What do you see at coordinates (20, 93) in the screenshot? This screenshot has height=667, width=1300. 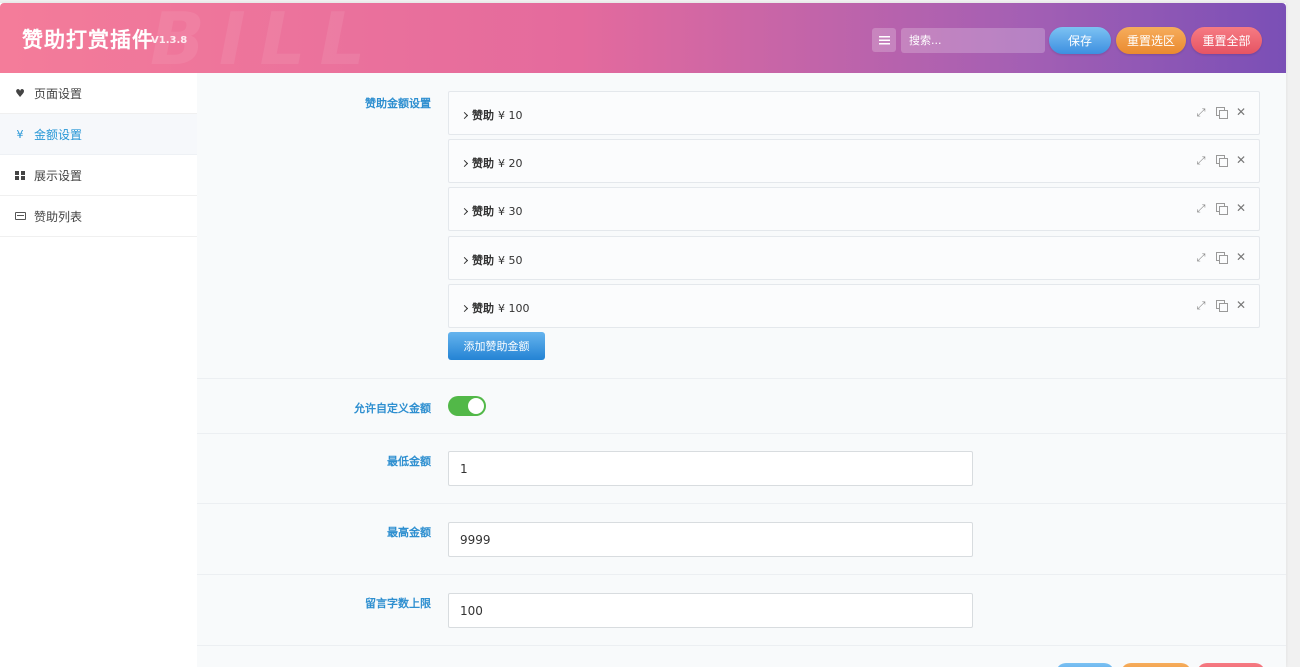 I see `heart-icon: ♥` at bounding box center [20, 93].